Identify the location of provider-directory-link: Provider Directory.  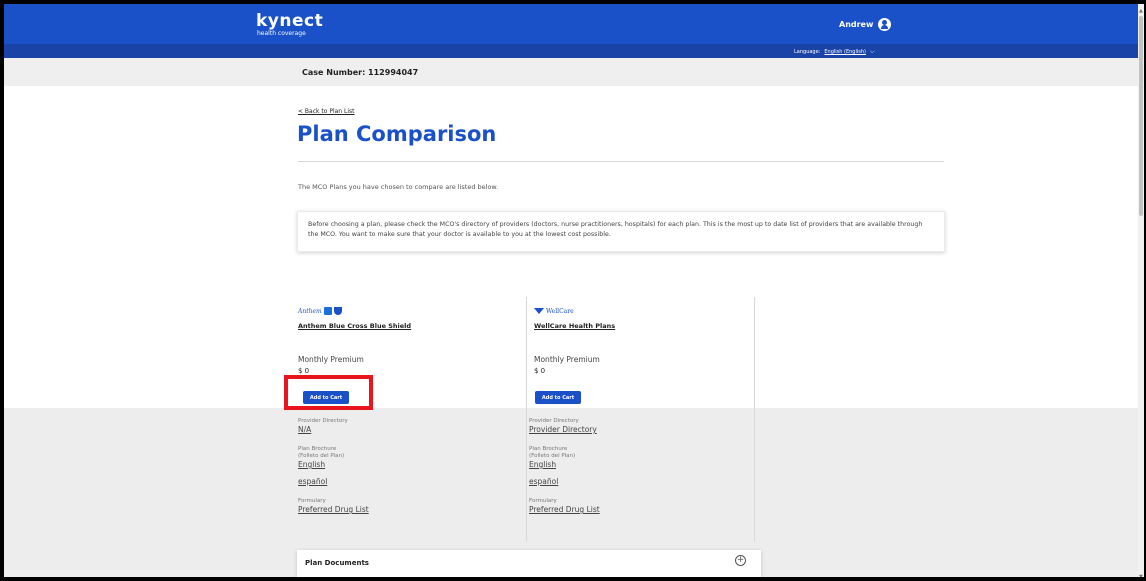
(564, 430).